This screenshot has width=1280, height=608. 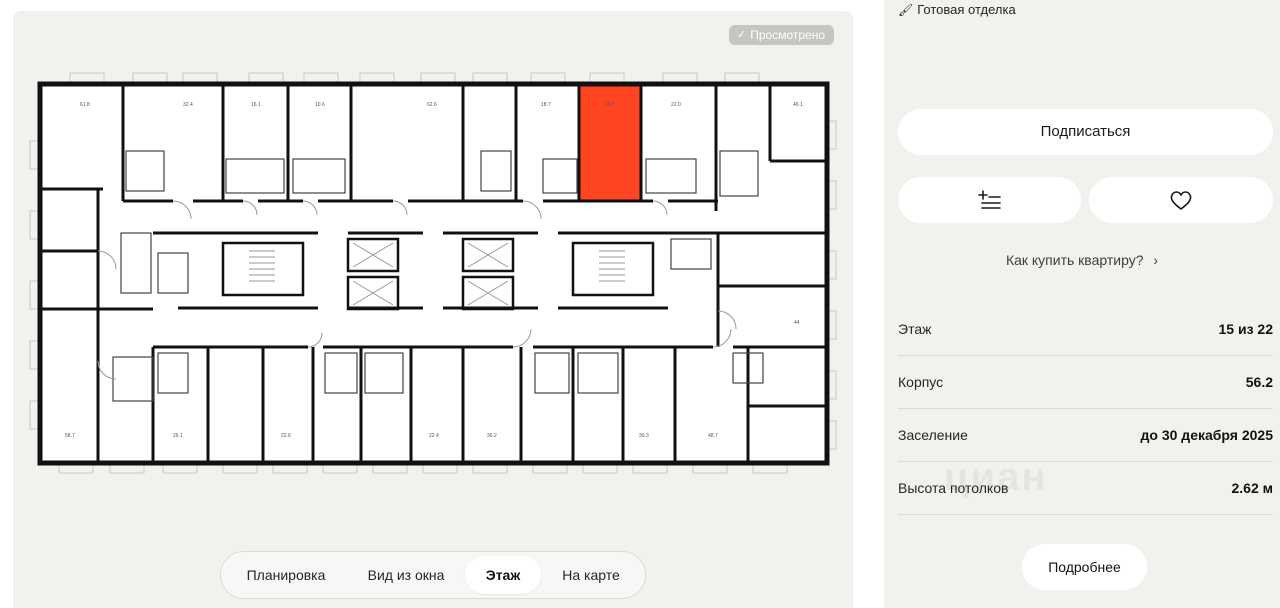 What do you see at coordinates (434, 436) in the screenshot?
I see `area-label-bottom-3: 22.4` at bounding box center [434, 436].